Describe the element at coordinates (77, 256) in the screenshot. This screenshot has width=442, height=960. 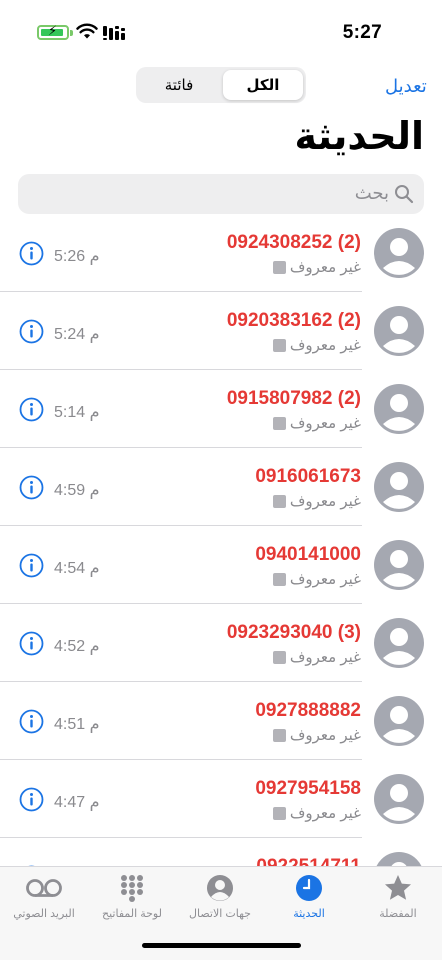
I see `call-time: 5:26 م` at that location.